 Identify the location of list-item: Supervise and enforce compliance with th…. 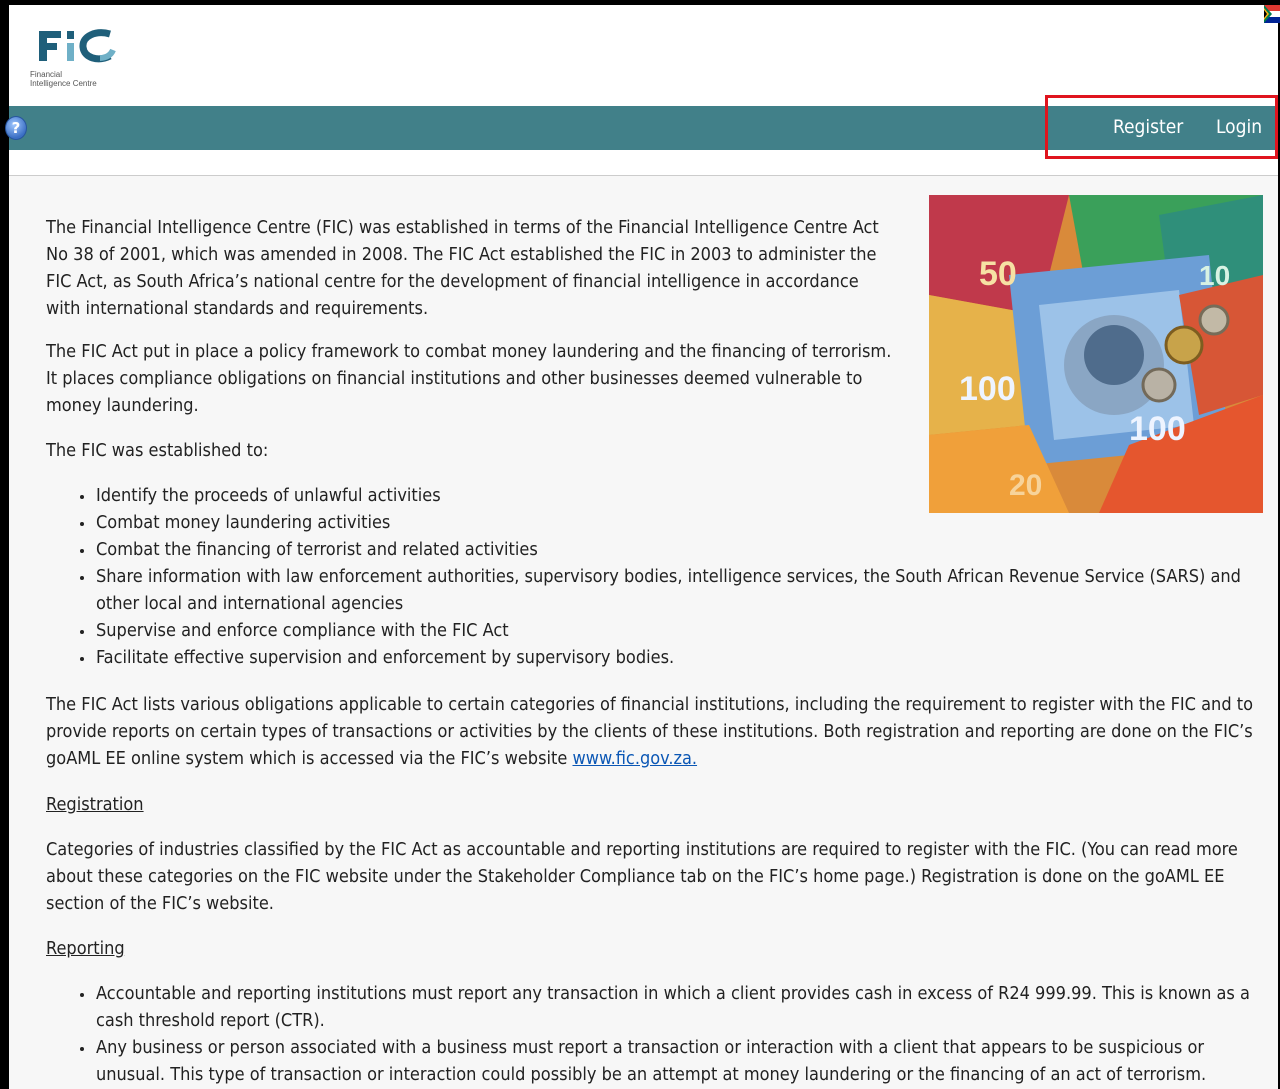
(670, 630).